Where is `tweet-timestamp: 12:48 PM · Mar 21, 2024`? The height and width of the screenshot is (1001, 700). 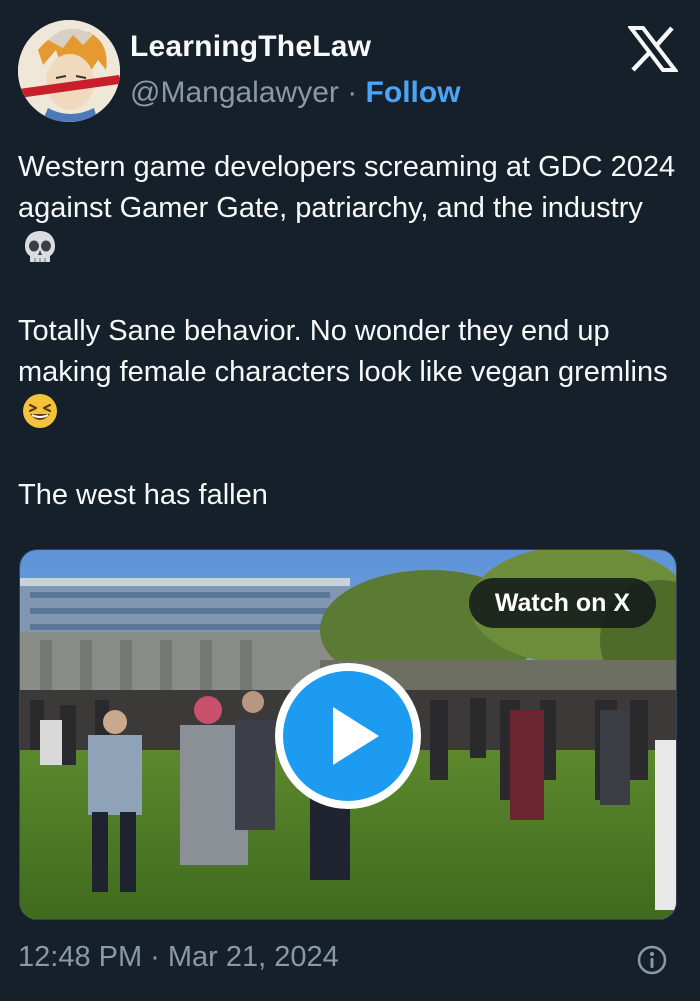 tweet-timestamp: 12:48 PM · Mar 21, 2024 is located at coordinates (178, 957).